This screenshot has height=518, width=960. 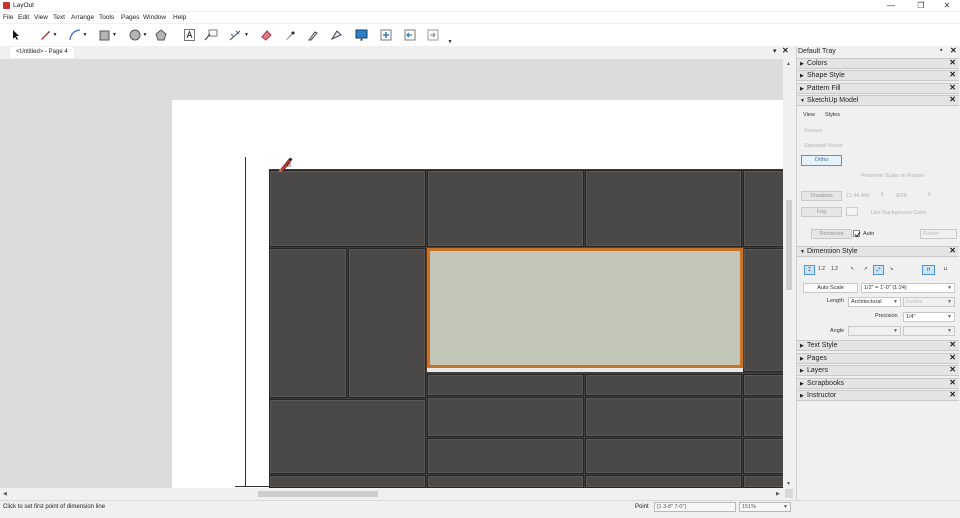 I want to click on label-tool-button, so click(x=211, y=35).